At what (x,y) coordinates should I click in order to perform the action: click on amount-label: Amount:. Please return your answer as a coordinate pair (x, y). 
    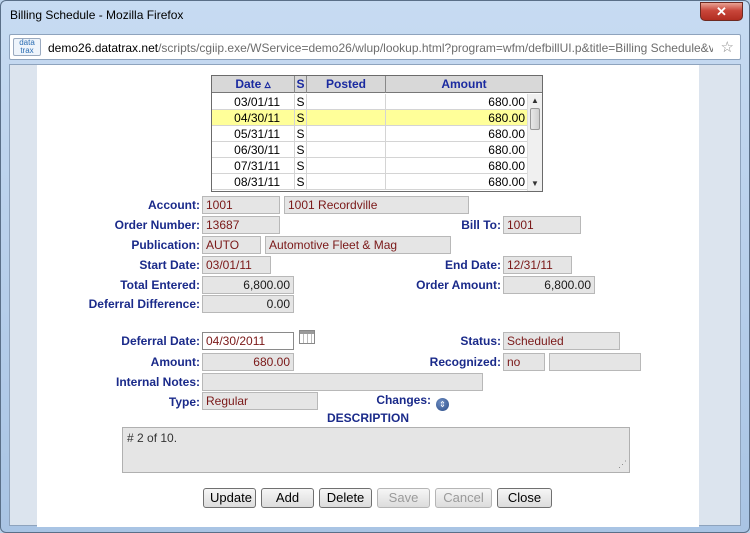
    Looking at the image, I should click on (175, 362).